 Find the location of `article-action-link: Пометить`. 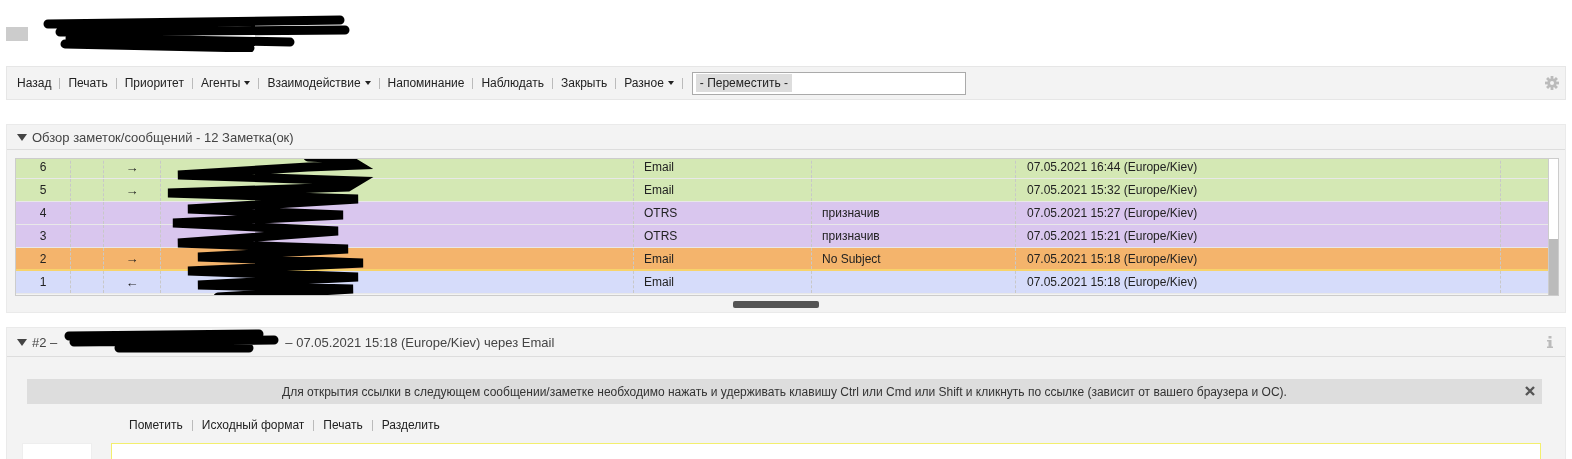

article-action-link: Пометить is located at coordinates (156, 425).